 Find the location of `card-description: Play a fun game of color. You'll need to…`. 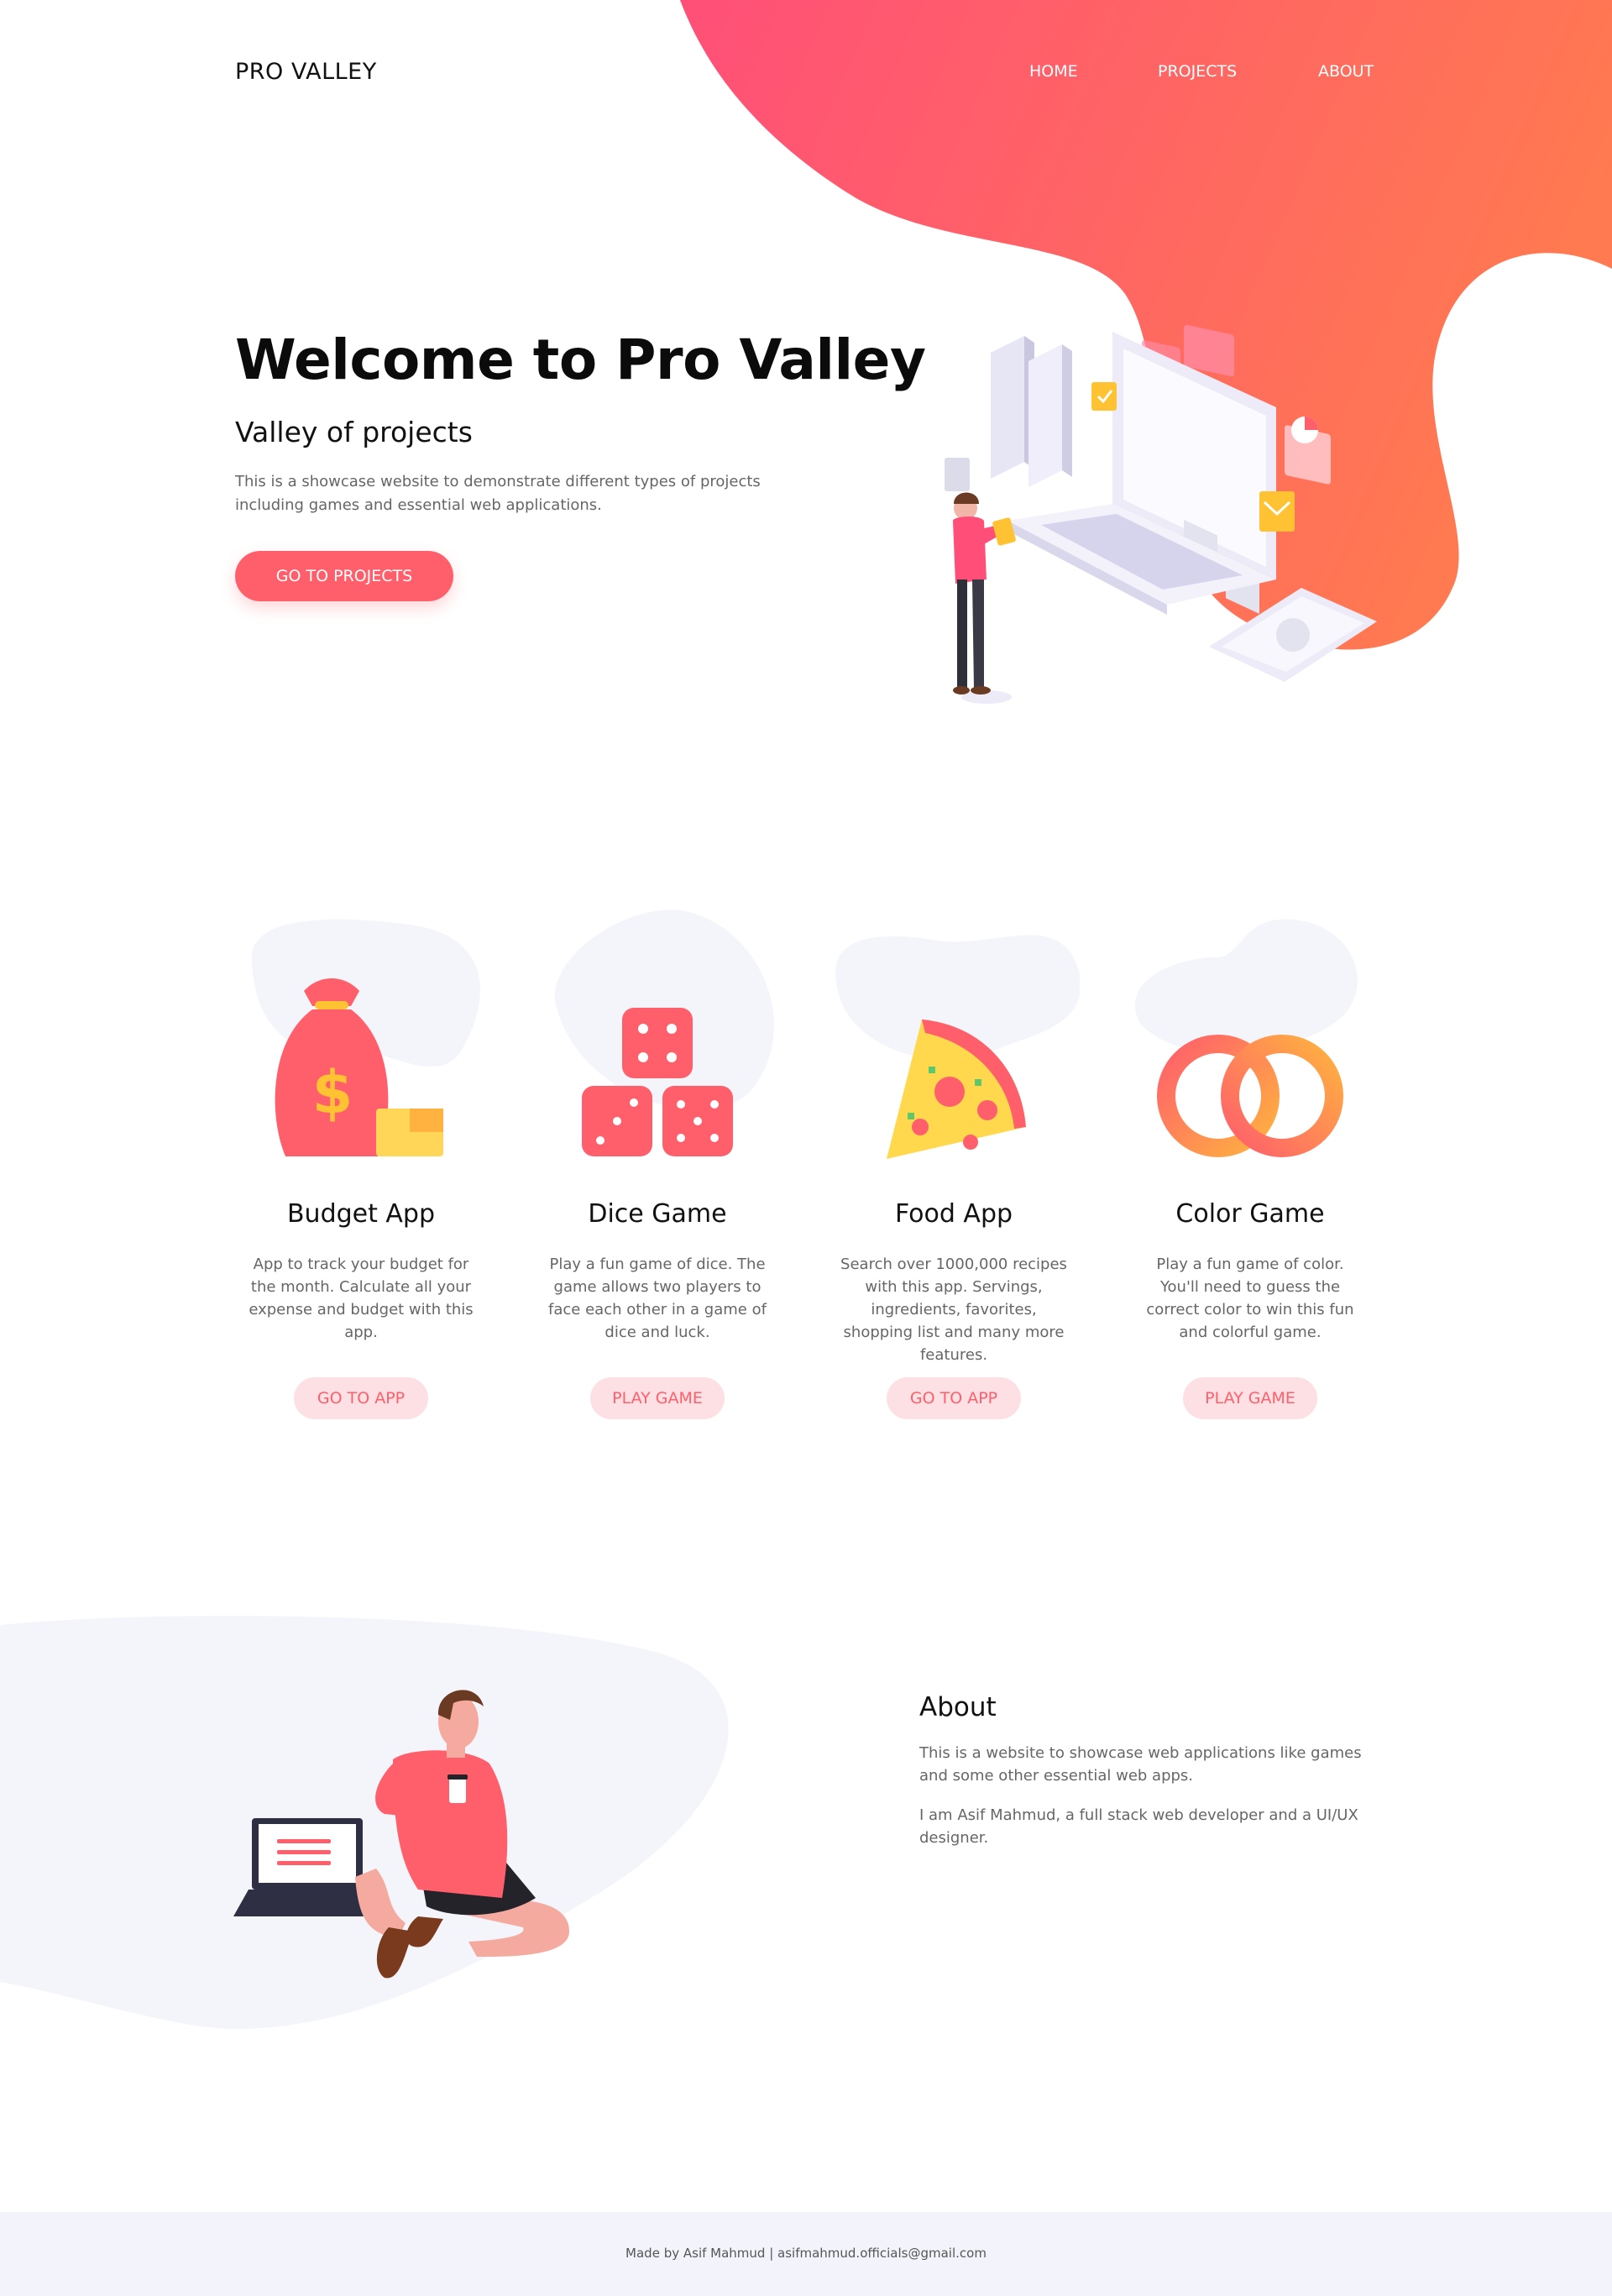

card-description: Play a fun game of color. You'll need to… is located at coordinates (1250, 1298).